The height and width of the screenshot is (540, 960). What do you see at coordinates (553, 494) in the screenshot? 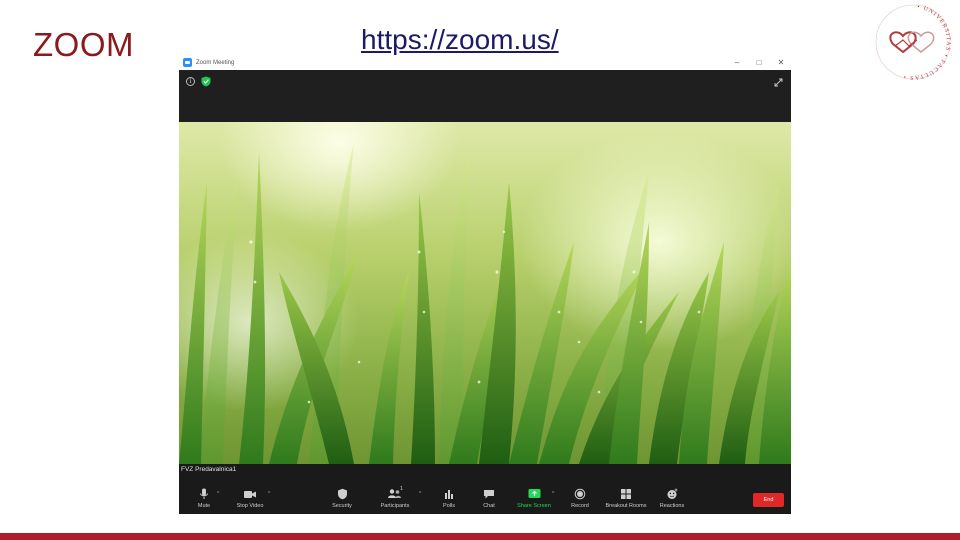
I see `share-options-caret: ^` at bounding box center [553, 494].